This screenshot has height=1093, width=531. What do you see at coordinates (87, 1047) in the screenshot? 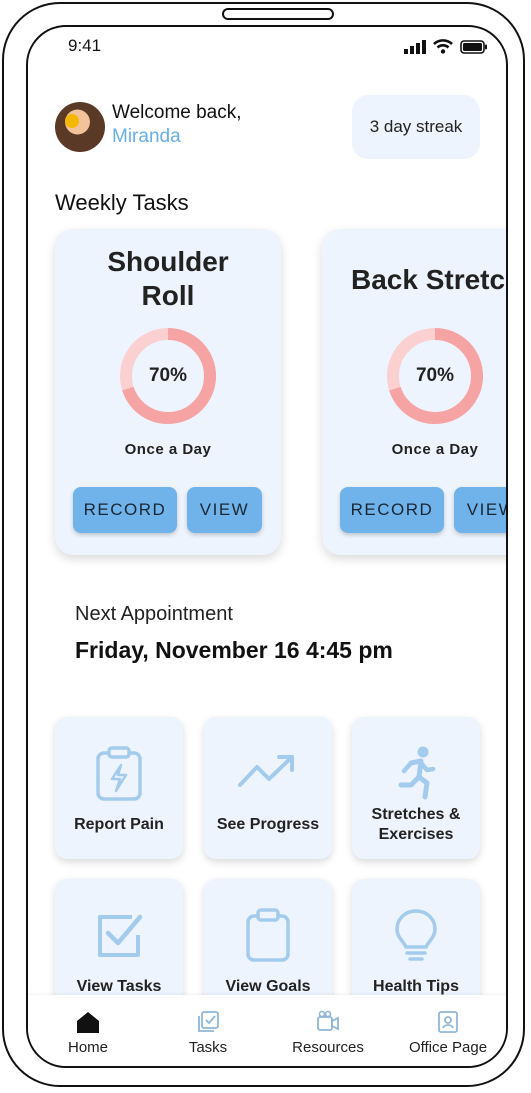
I see `tab-label: Home` at bounding box center [87, 1047].